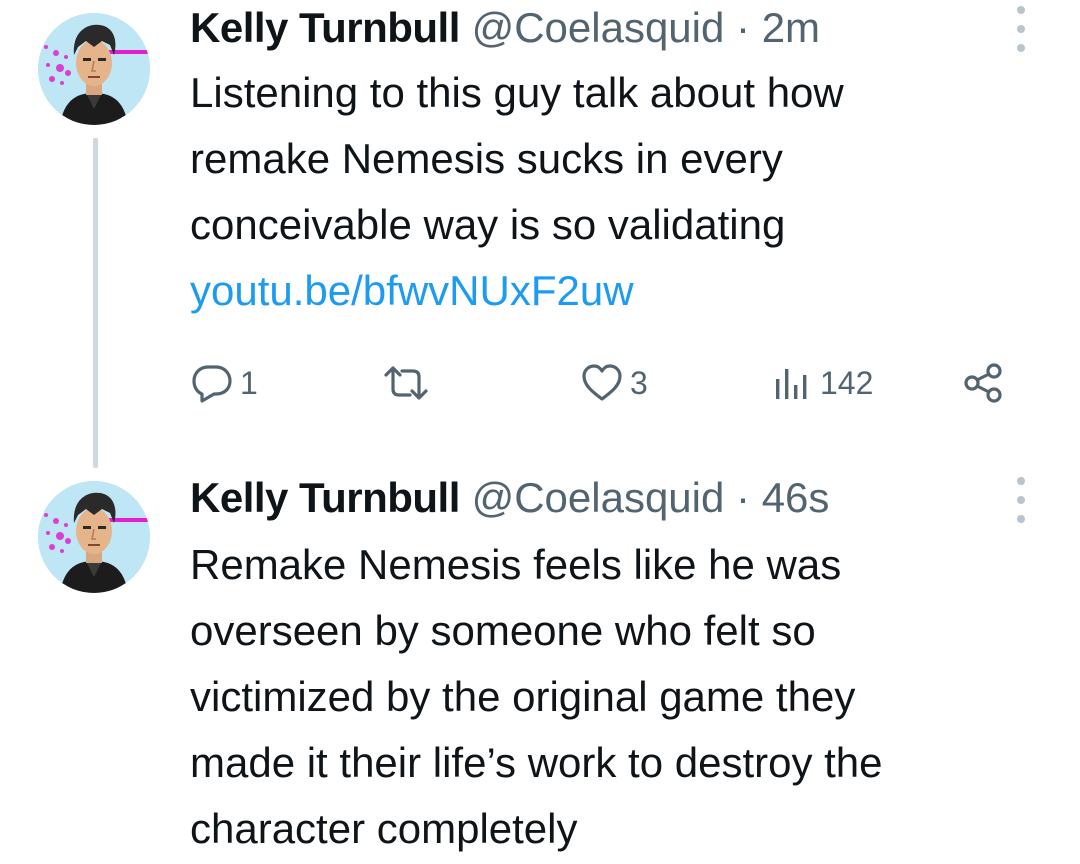 The image size is (1080, 864). What do you see at coordinates (523, 696) in the screenshot?
I see `tweet-text-line: victimized by the original game they` at bounding box center [523, 696].